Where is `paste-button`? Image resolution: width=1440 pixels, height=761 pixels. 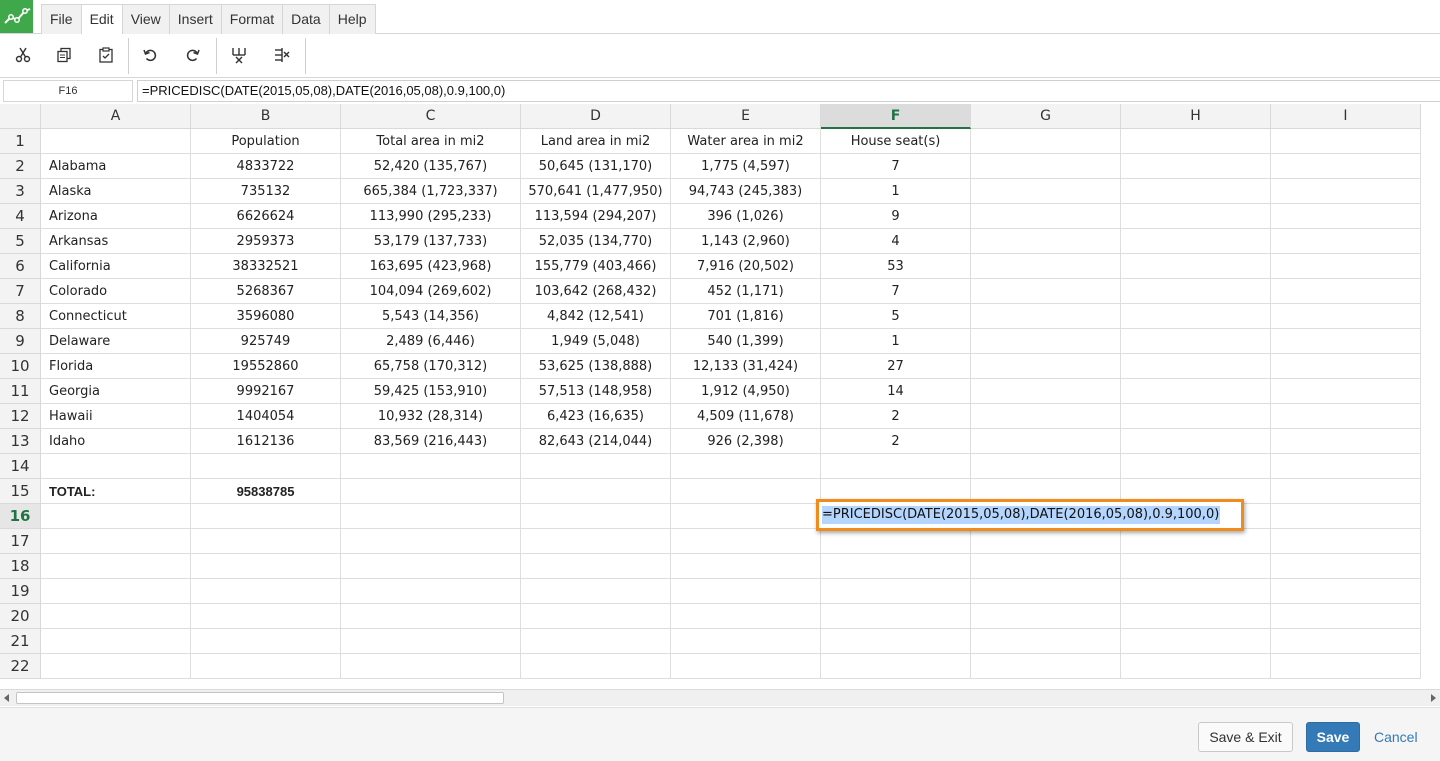
paste-button is located at coordinates (106, 55).